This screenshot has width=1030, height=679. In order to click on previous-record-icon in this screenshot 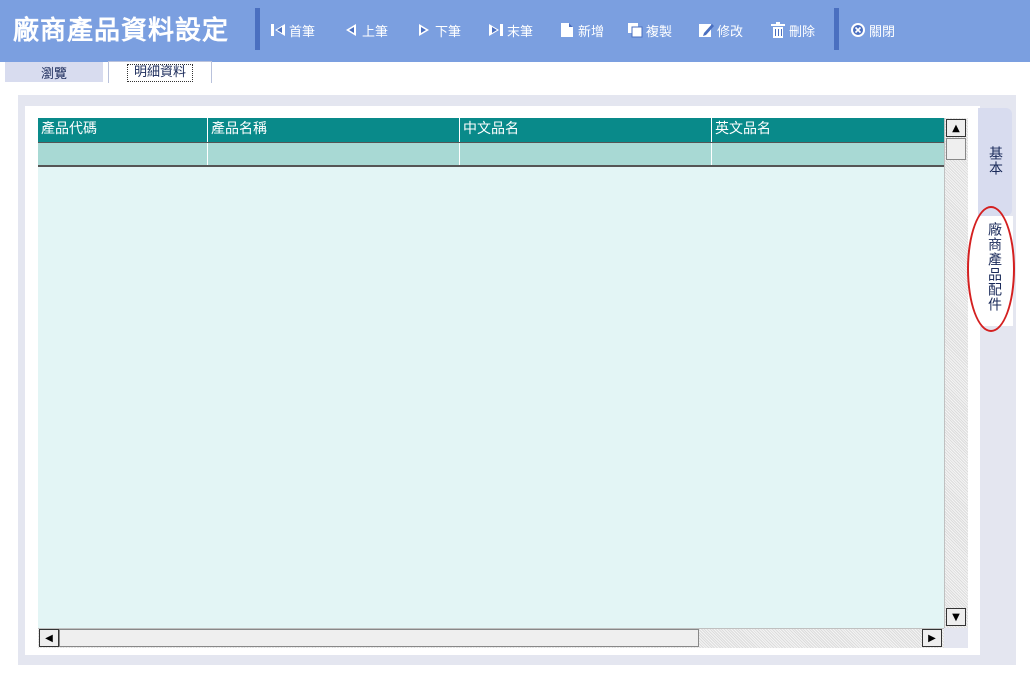, I will do `click(351, 30)`.